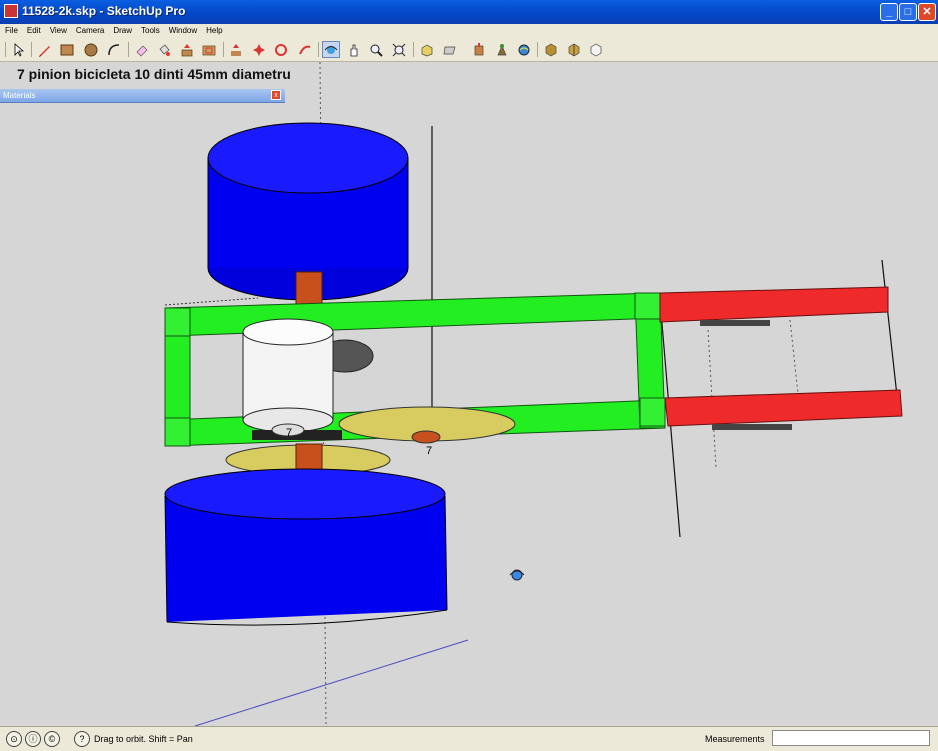  Describe the element at coordinates (927, 12) in the screenshot. I see `close-button: ✕` at that location.